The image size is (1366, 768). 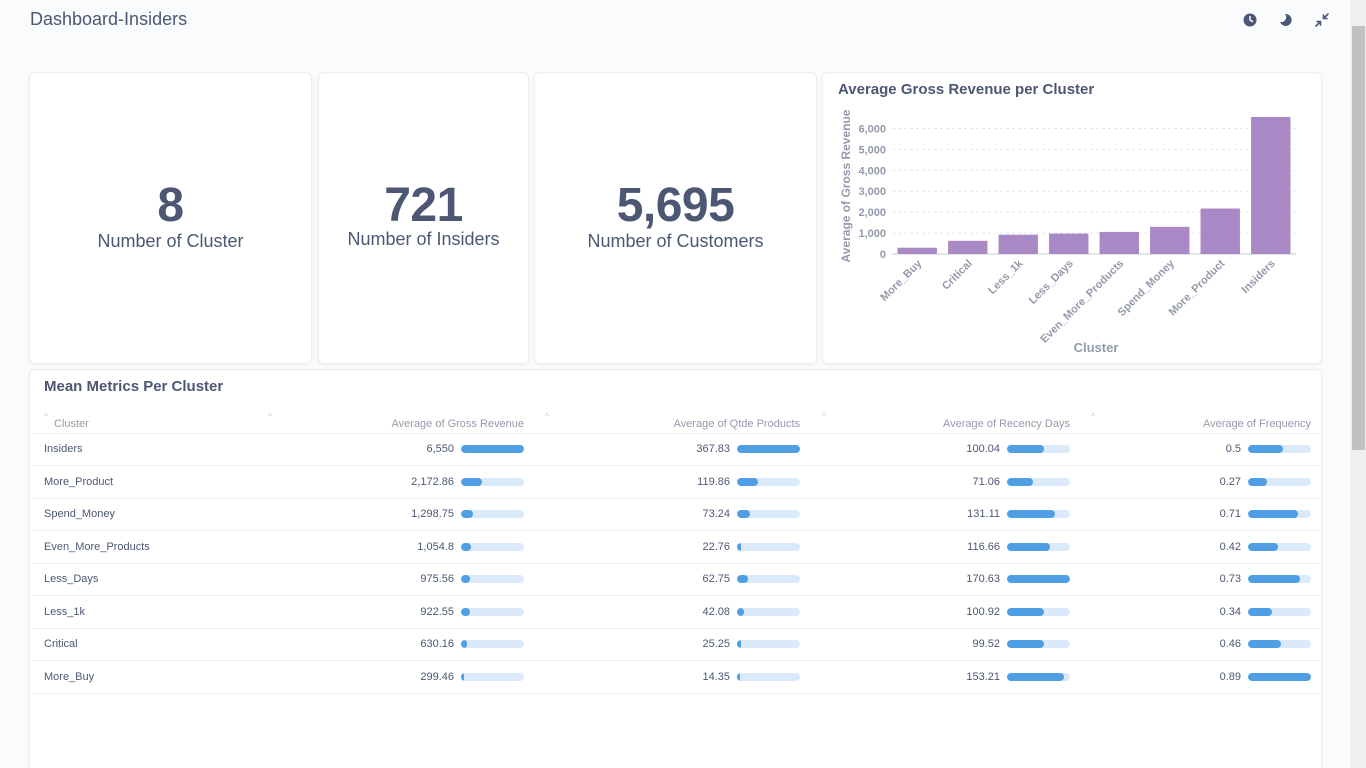 I want to click on frequency-cell: 0.34, so click(x=1230, y=611).